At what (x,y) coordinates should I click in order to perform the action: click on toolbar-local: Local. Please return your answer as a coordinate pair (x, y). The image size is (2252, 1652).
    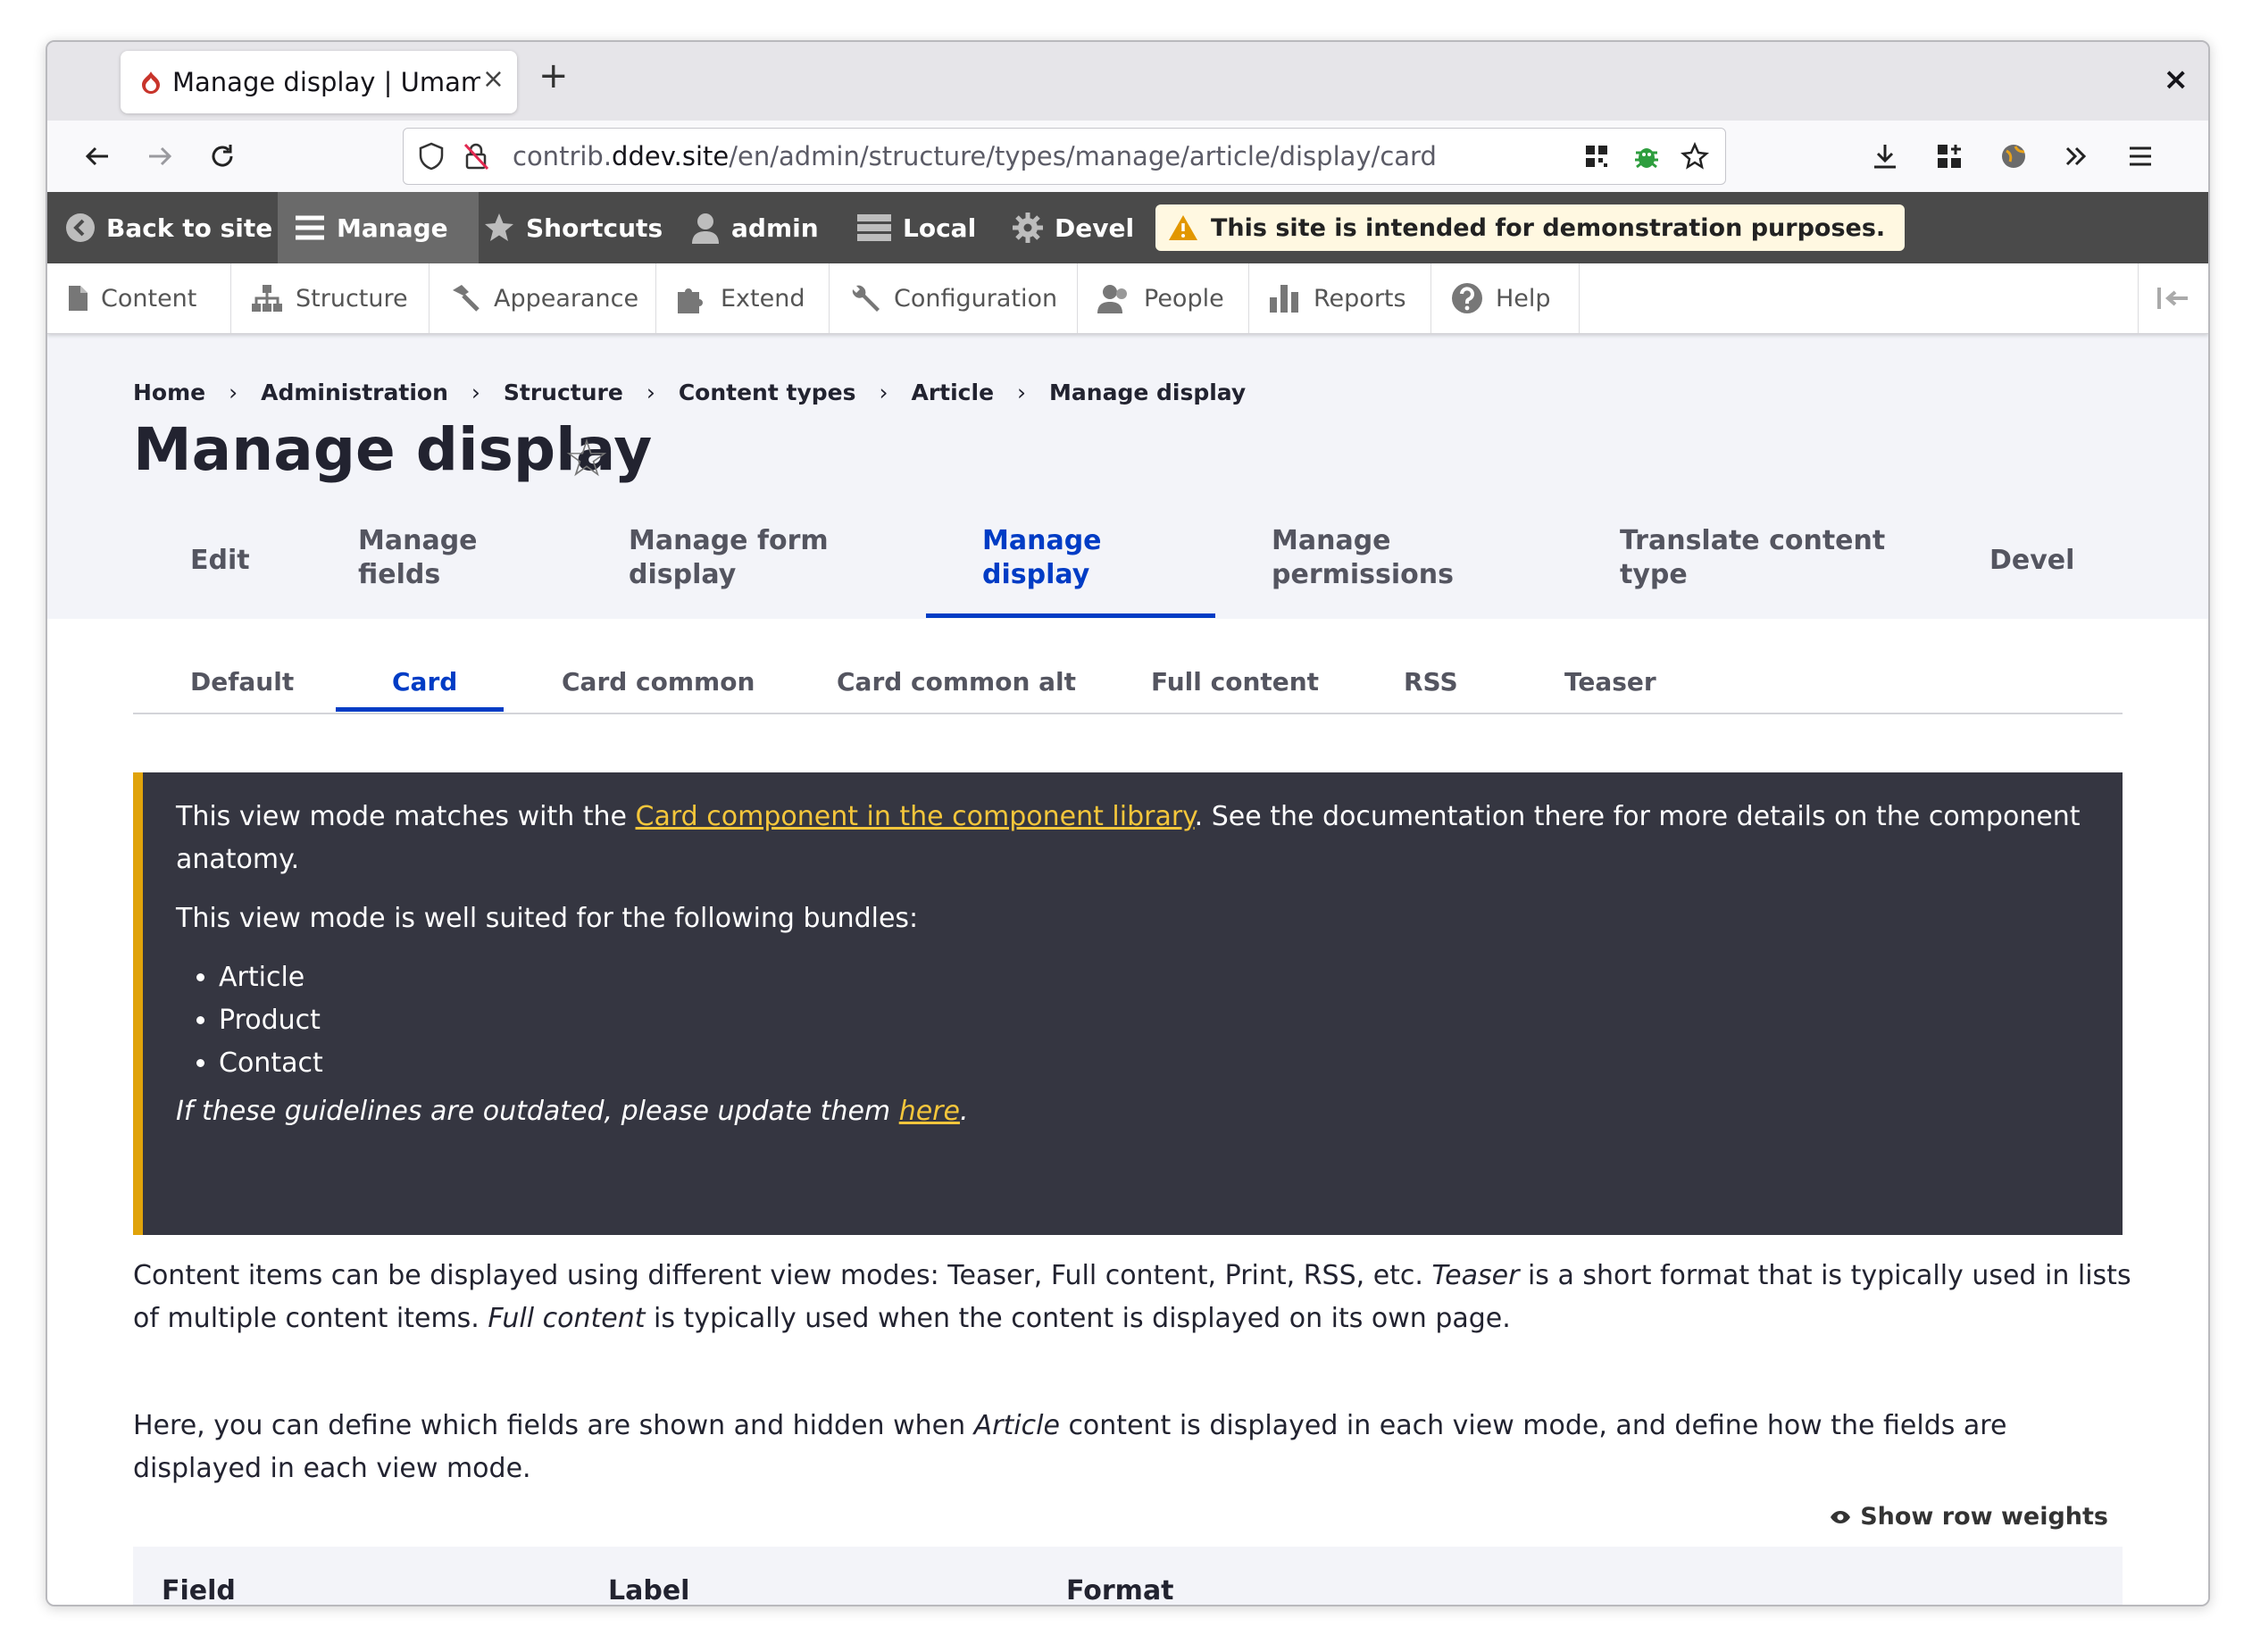
    Looking at the image, I should click on (916, 227).